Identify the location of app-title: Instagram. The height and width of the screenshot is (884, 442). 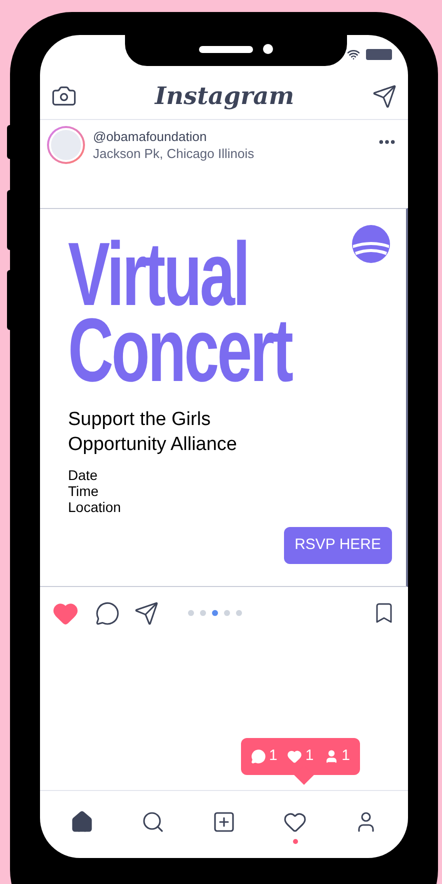
(224, 96).